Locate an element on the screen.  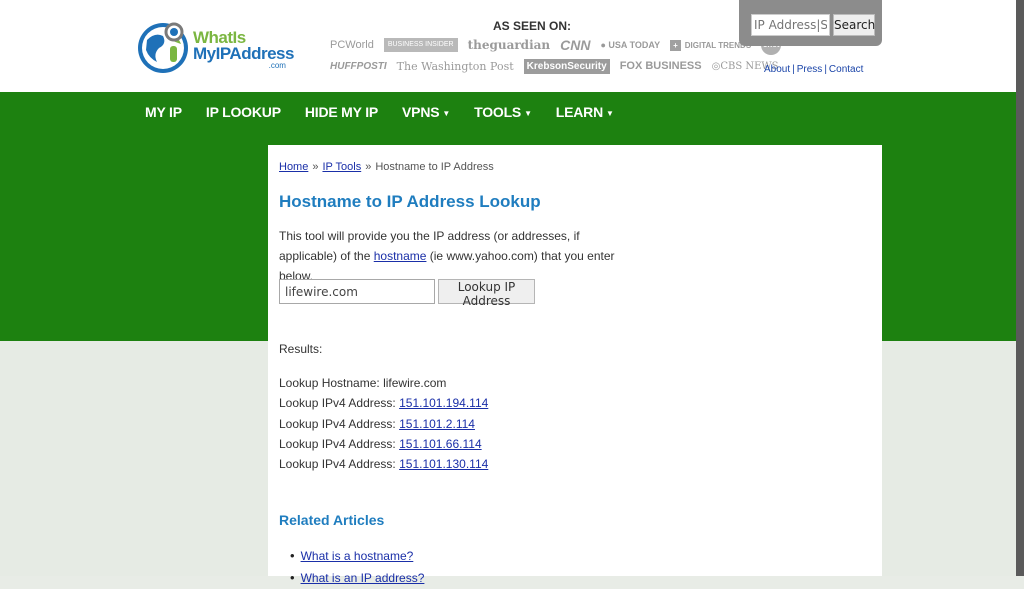
usa-today-logo: ● USA TODAY is located at coordinates (630, 45).